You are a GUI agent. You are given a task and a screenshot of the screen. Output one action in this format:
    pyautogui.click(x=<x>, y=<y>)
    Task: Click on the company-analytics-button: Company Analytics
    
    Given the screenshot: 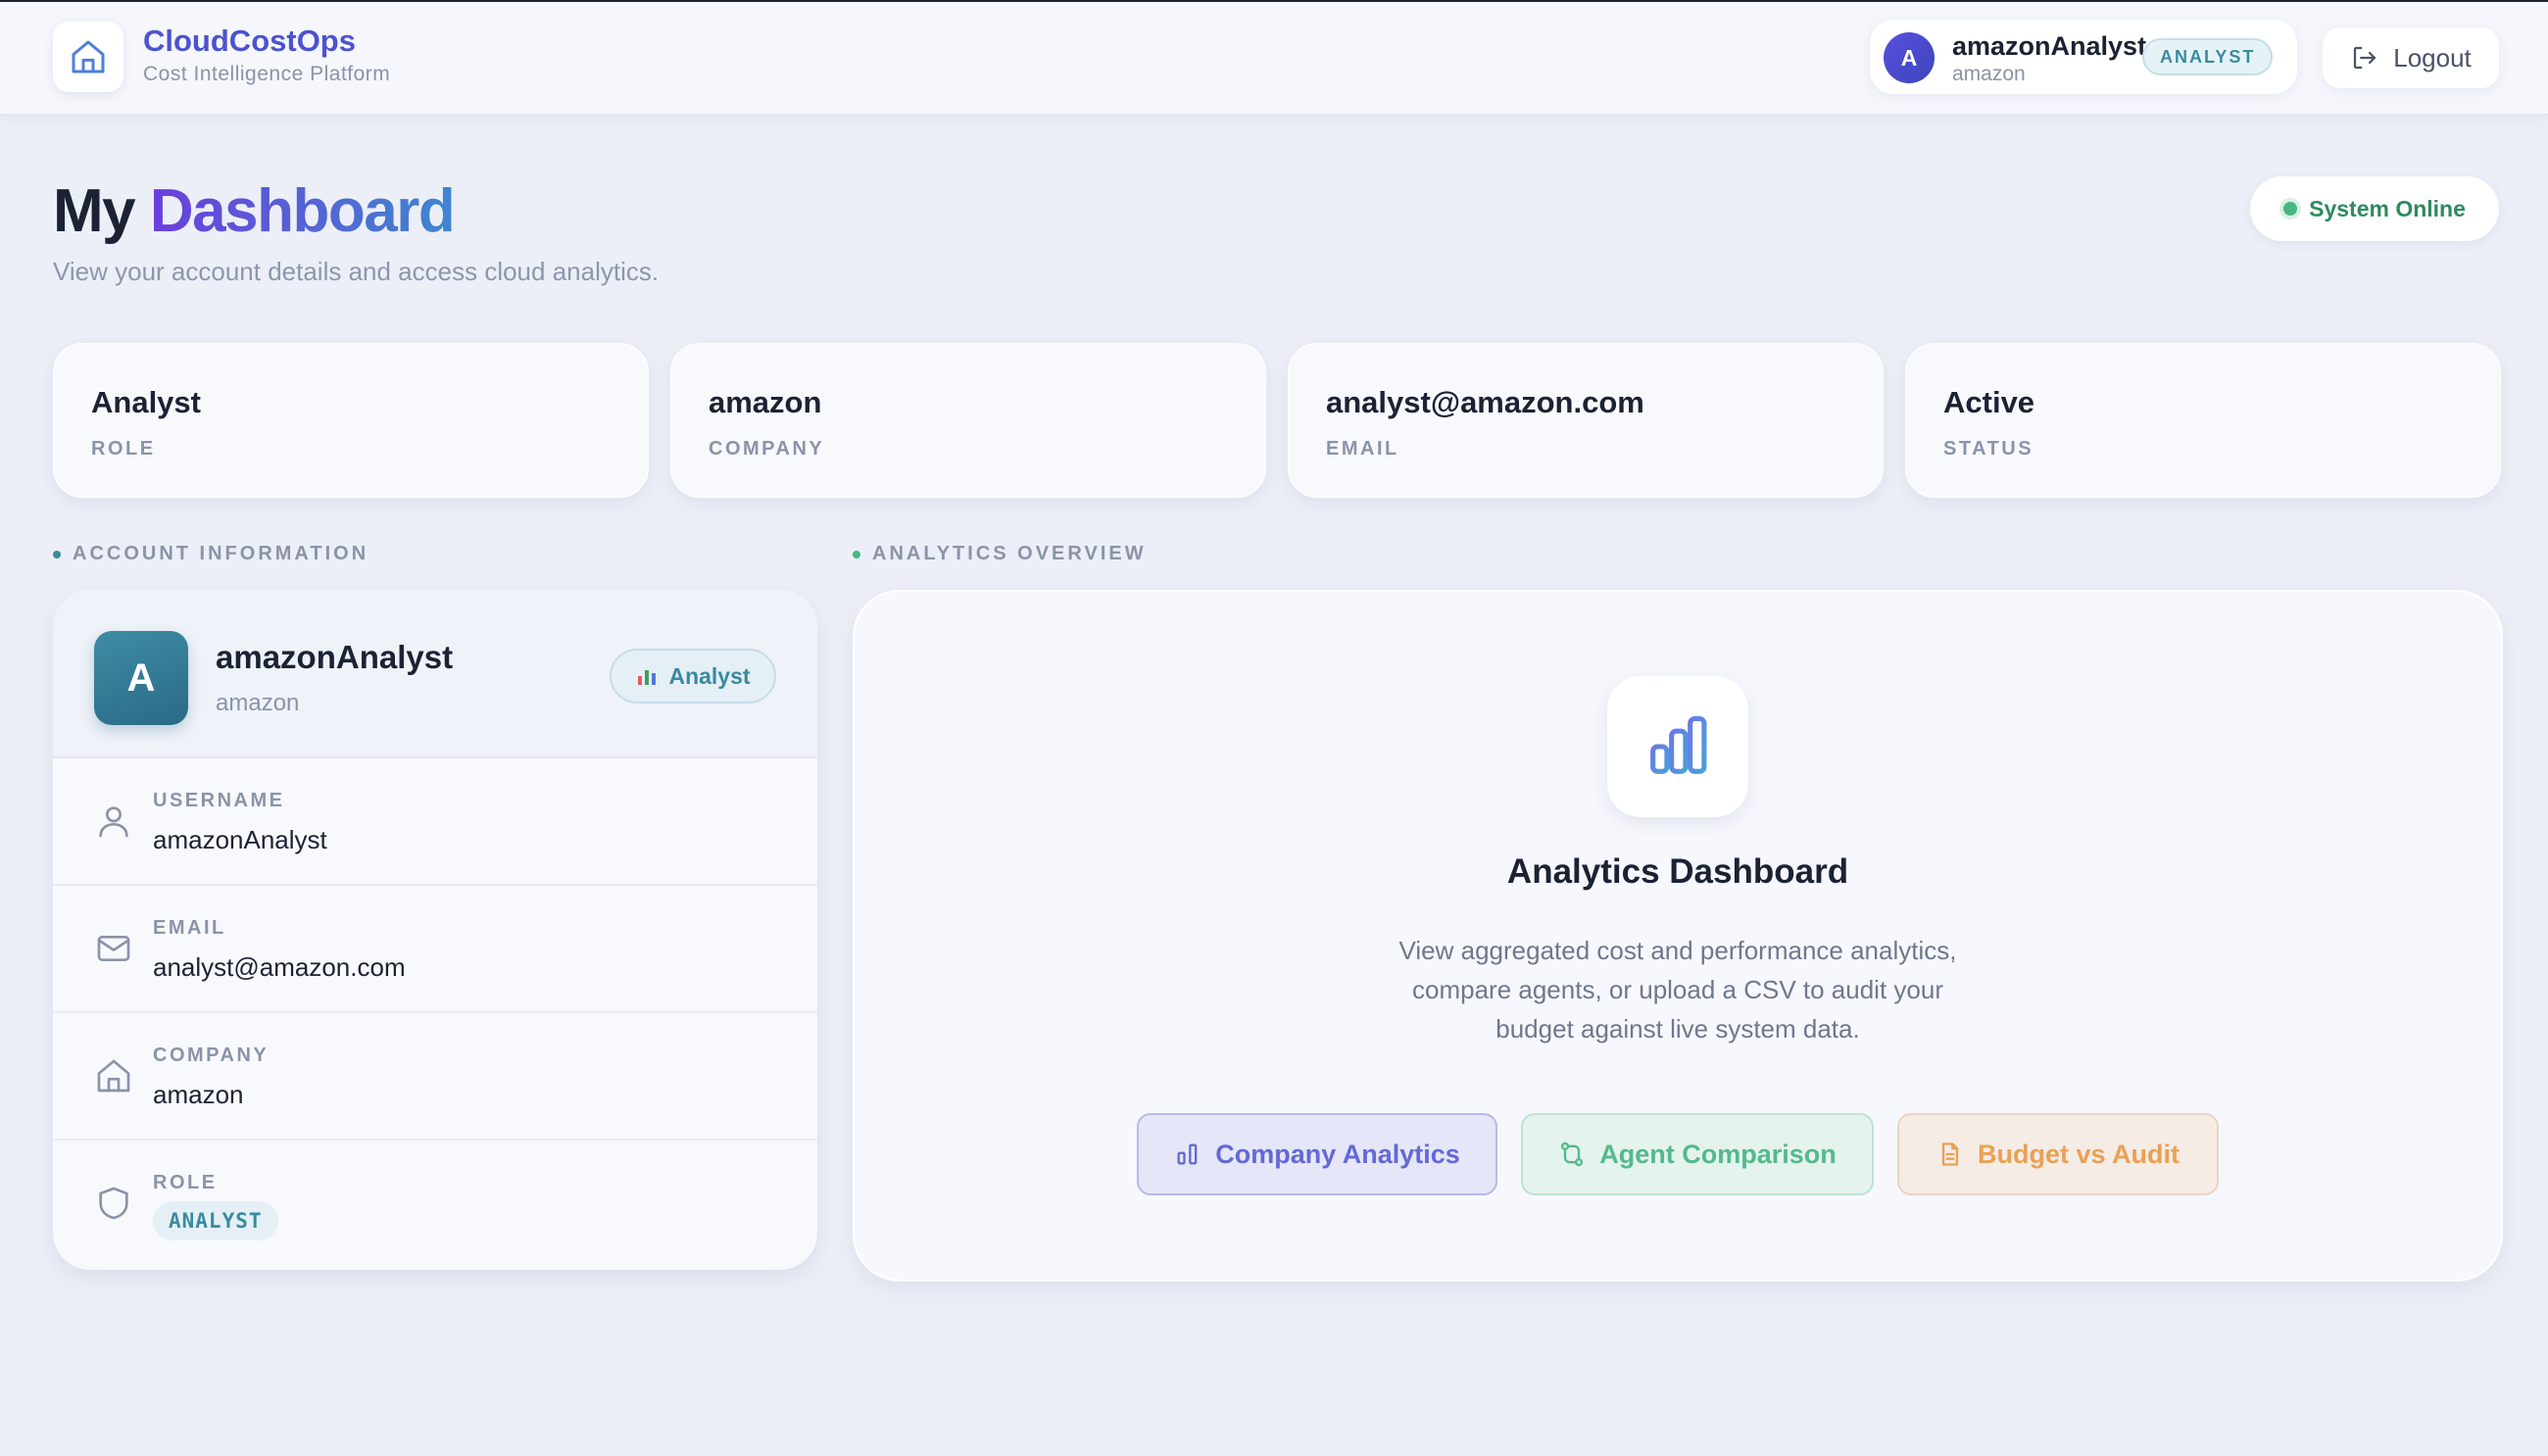 What is the action you would take?
    pyautogui.click(x=1317, y=1154)
    